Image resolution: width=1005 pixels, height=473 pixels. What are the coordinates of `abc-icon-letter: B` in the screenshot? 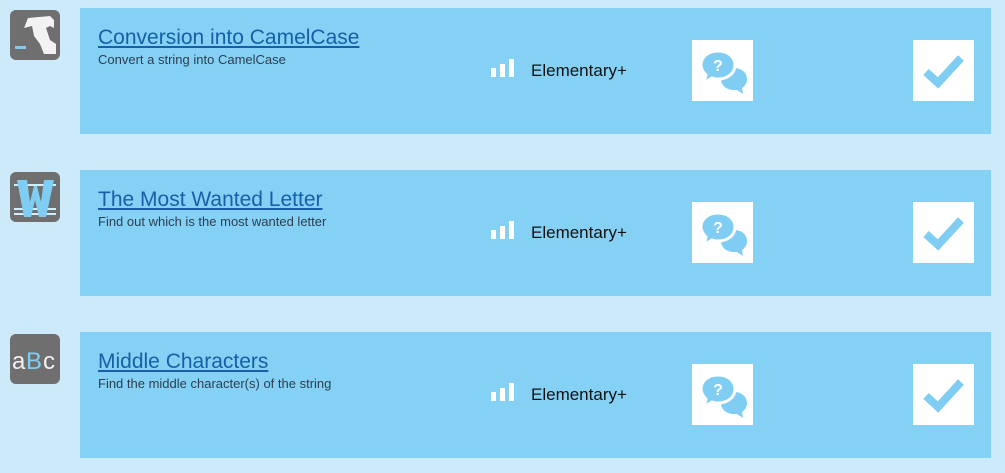 It's located at (34, 361).